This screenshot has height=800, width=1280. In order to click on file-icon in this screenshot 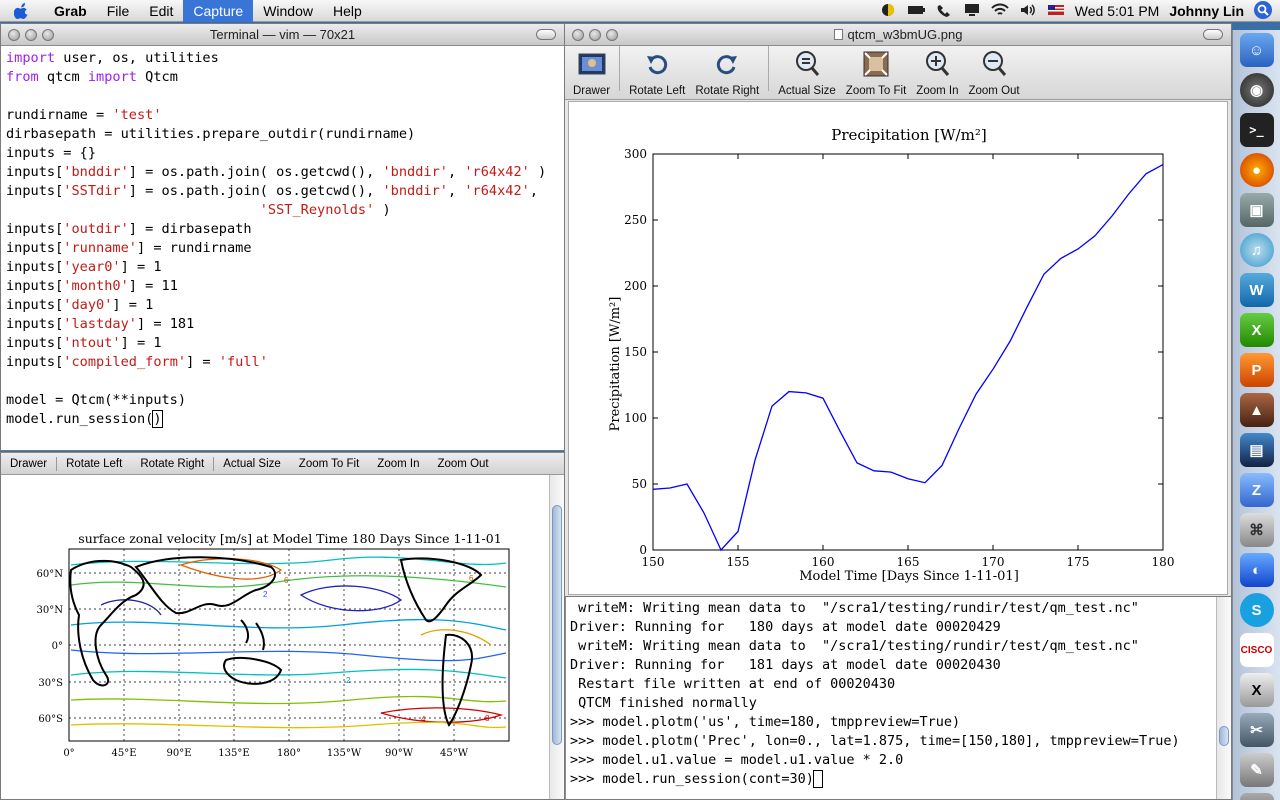, I will do `click(838, 34)`.